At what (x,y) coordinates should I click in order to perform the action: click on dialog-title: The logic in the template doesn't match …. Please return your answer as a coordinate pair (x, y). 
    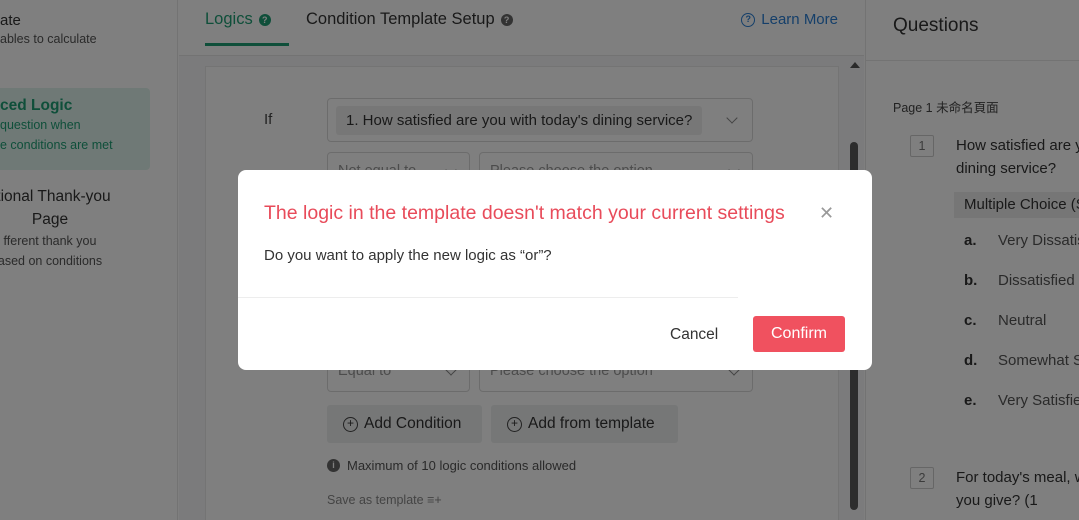
    Looking at the image, I should click on (524, 213).